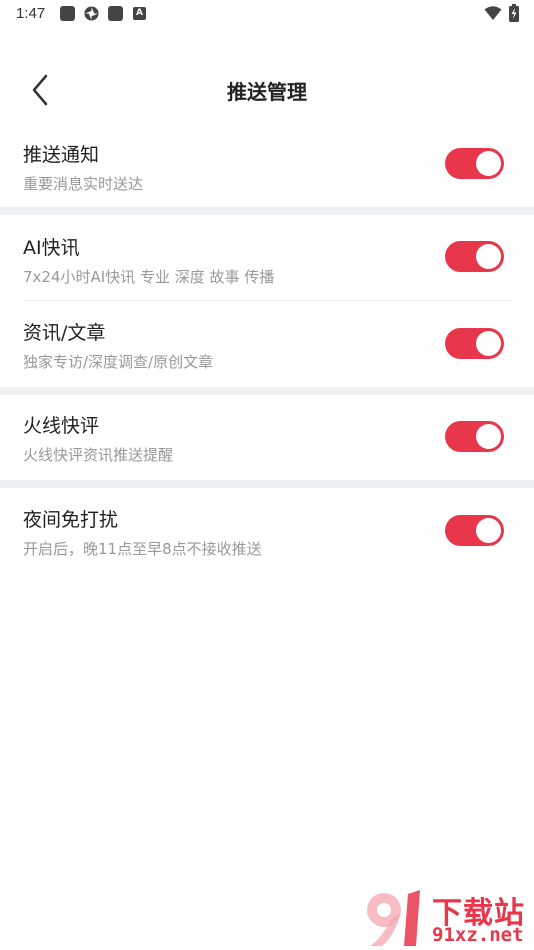 This screenshot has width=534, height=950. What do you see at coordinates (118, 362) in the screenshot?
I see `setting-subtitle: 独家专访/深度调查/原创文章` at bounding box center [118, 362].